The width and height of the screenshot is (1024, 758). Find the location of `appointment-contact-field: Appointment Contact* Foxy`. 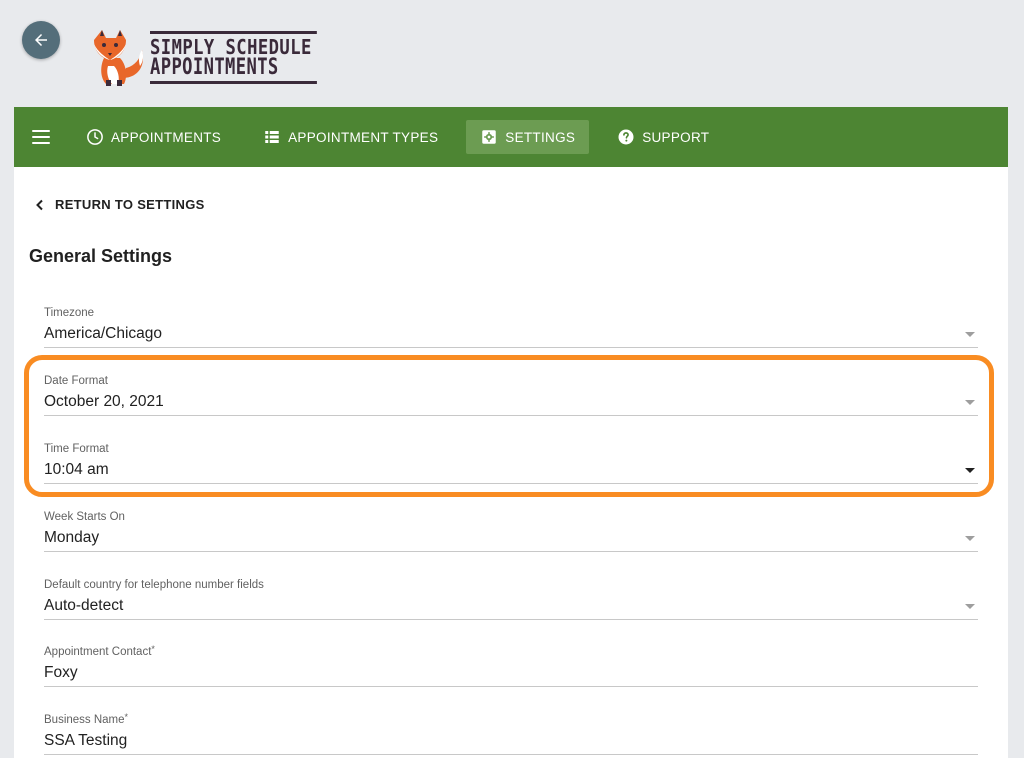

appointment-contact-field: Appointment Contact* Foxy is located at coordinates (511, 666).